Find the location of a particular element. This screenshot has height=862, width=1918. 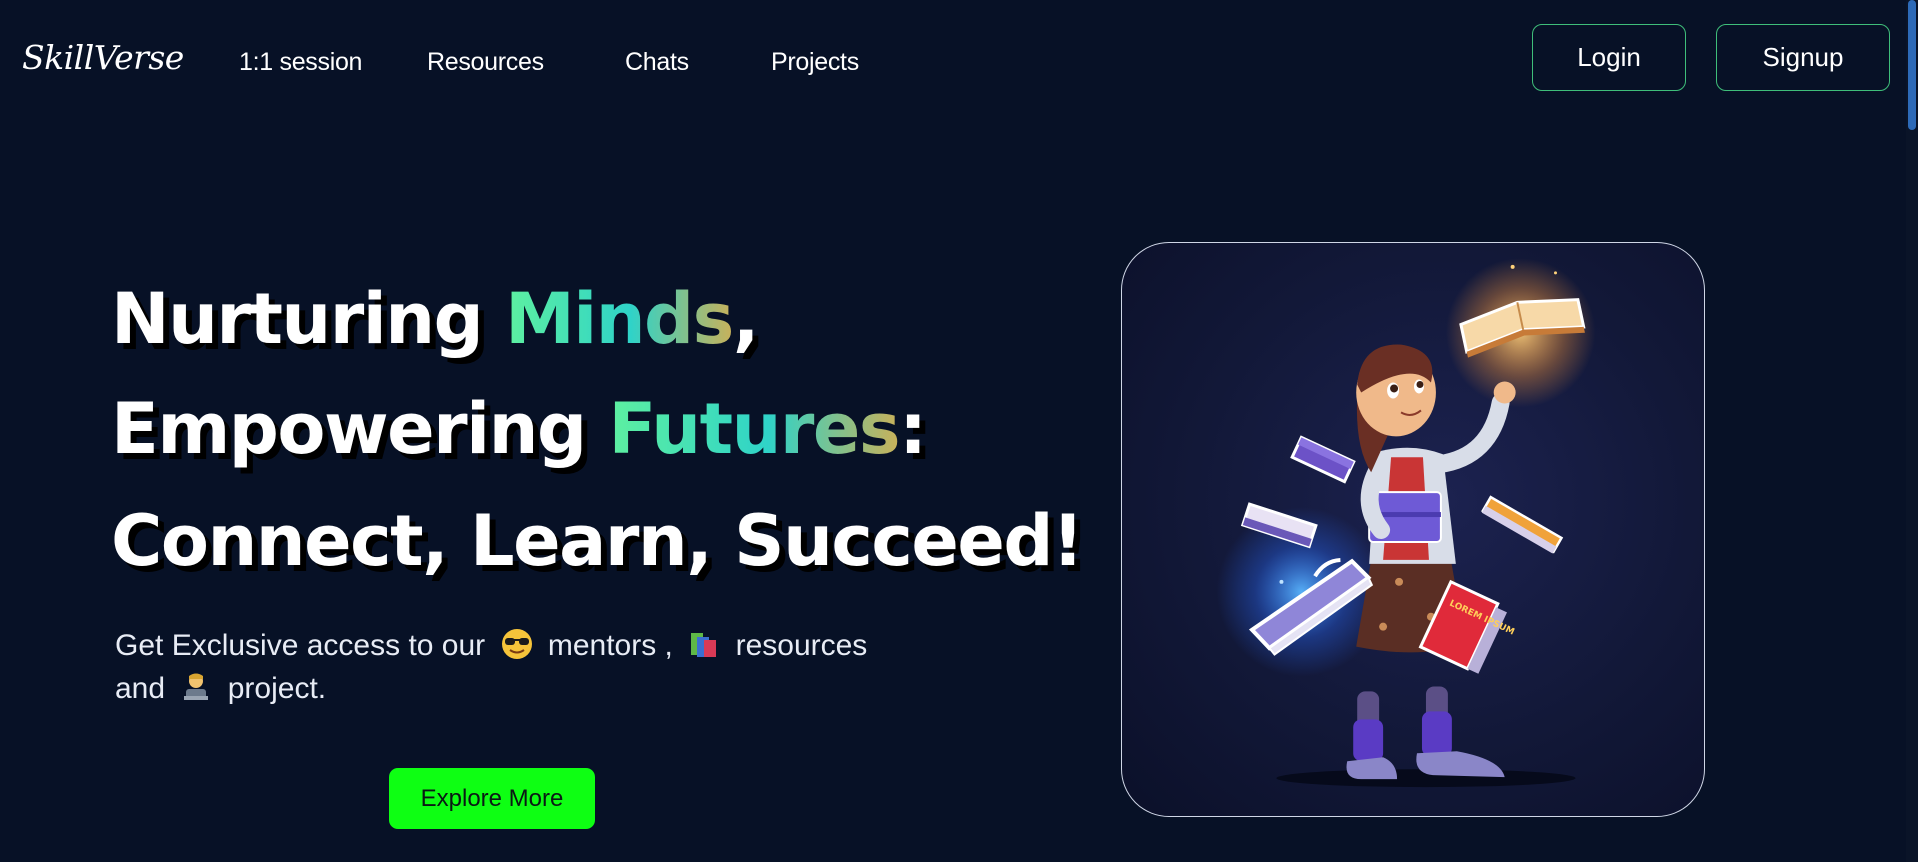

nav-item-session: 1:1 session is located at coordinates (300, 62).